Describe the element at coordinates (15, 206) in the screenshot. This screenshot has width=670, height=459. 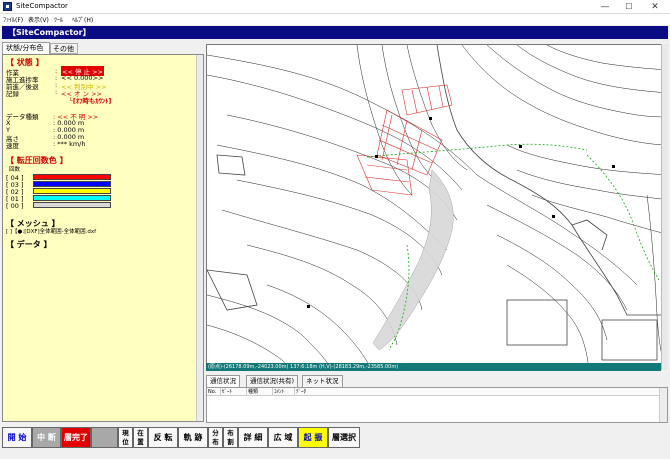
I see `roller-row-label: [ 00 ]` at that location.